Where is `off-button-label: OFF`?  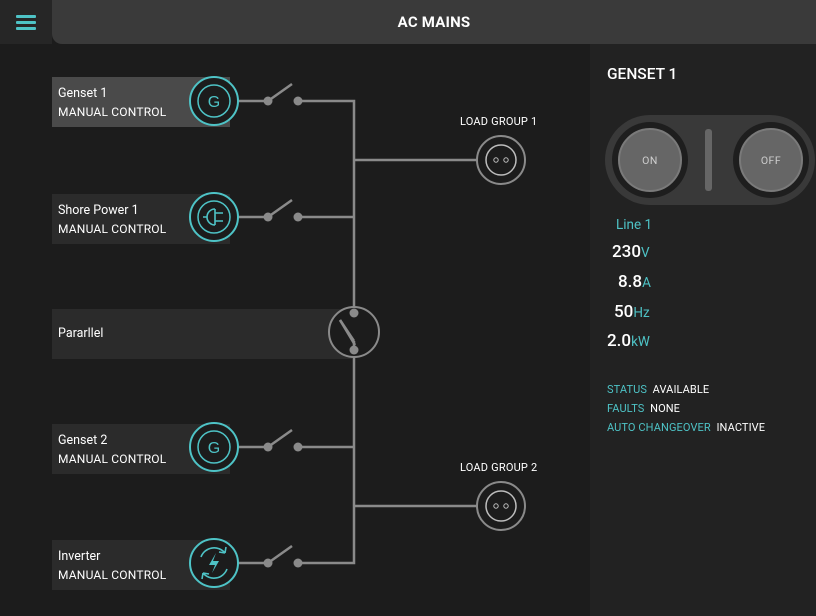
off-button-label: OFF is located at coordinates (771, 160).